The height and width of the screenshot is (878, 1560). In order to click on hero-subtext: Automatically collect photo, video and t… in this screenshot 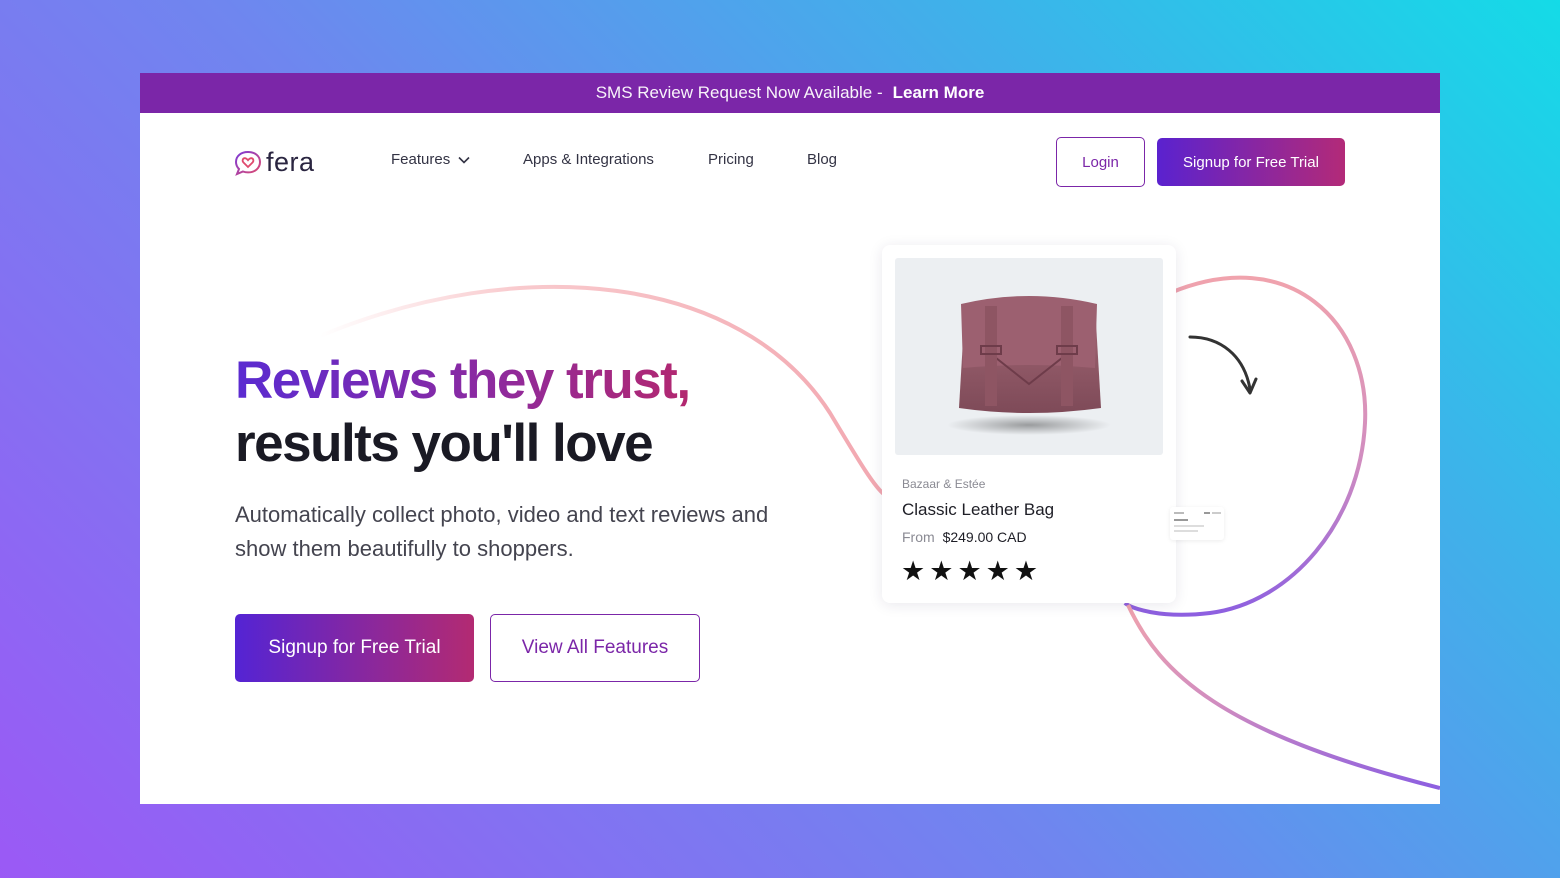, I will do `click(502, 531)`.